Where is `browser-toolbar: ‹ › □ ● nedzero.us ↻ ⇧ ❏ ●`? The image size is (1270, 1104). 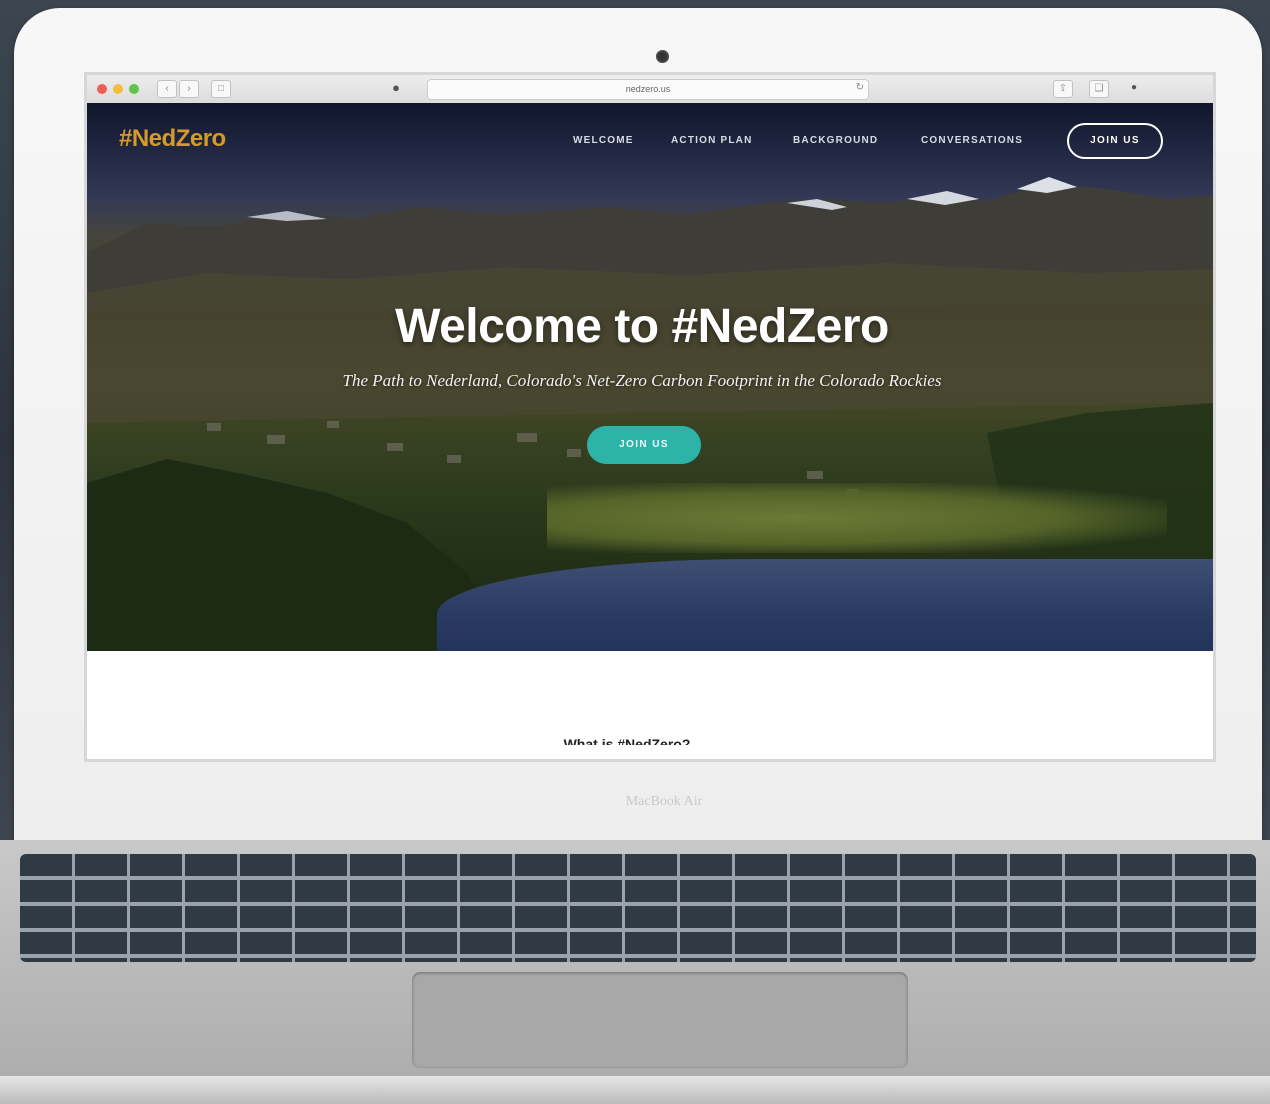
browser-toolbar: ‹ › □ ● nedzero.us ↻ ⇧ ❏ ● is located at coordinates (650, 89).